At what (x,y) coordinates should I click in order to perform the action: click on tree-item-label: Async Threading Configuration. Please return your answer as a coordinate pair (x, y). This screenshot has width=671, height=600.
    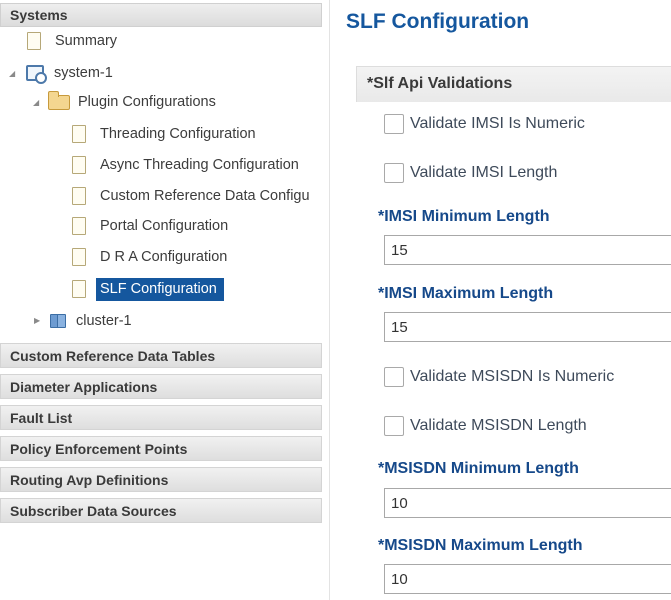
    Looking at the image, I should click on (199, 165).